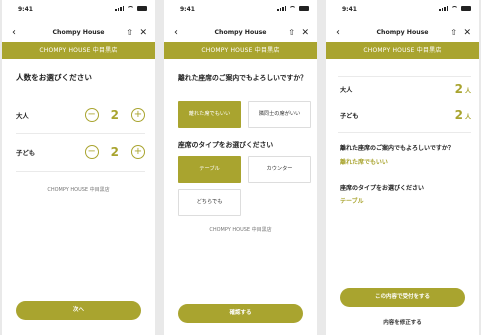  What do you see at coordinates (397, 148) in the screenshot?
I see `summary-question-separate: 離れた座席のご案内でもよろしいですか？` at bounding box center [397, 148].